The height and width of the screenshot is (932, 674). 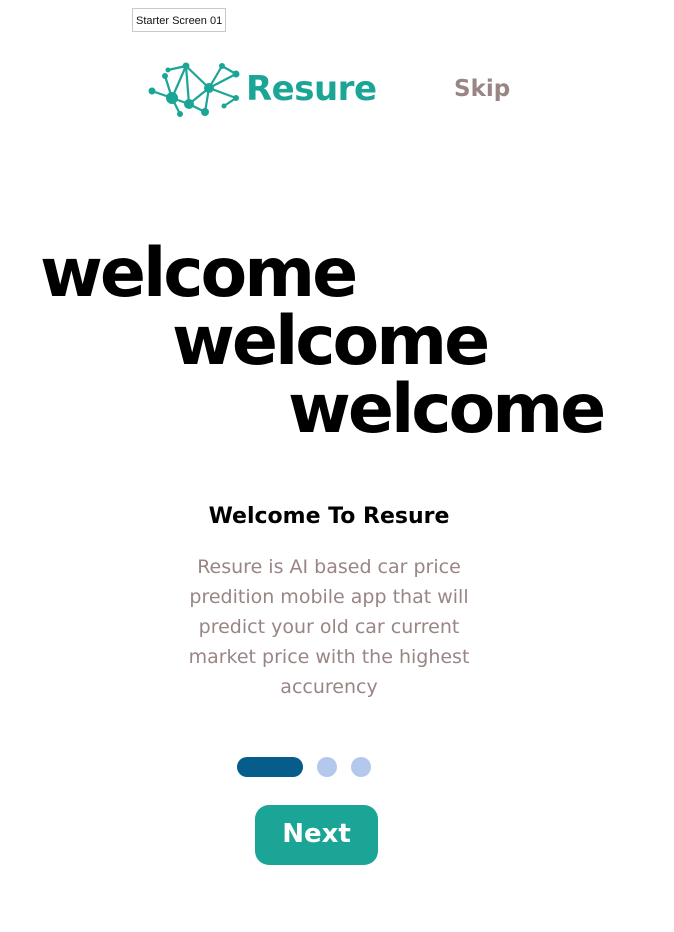 I want to click on welcome-line-3: welcome, so click(x=447, y=409).